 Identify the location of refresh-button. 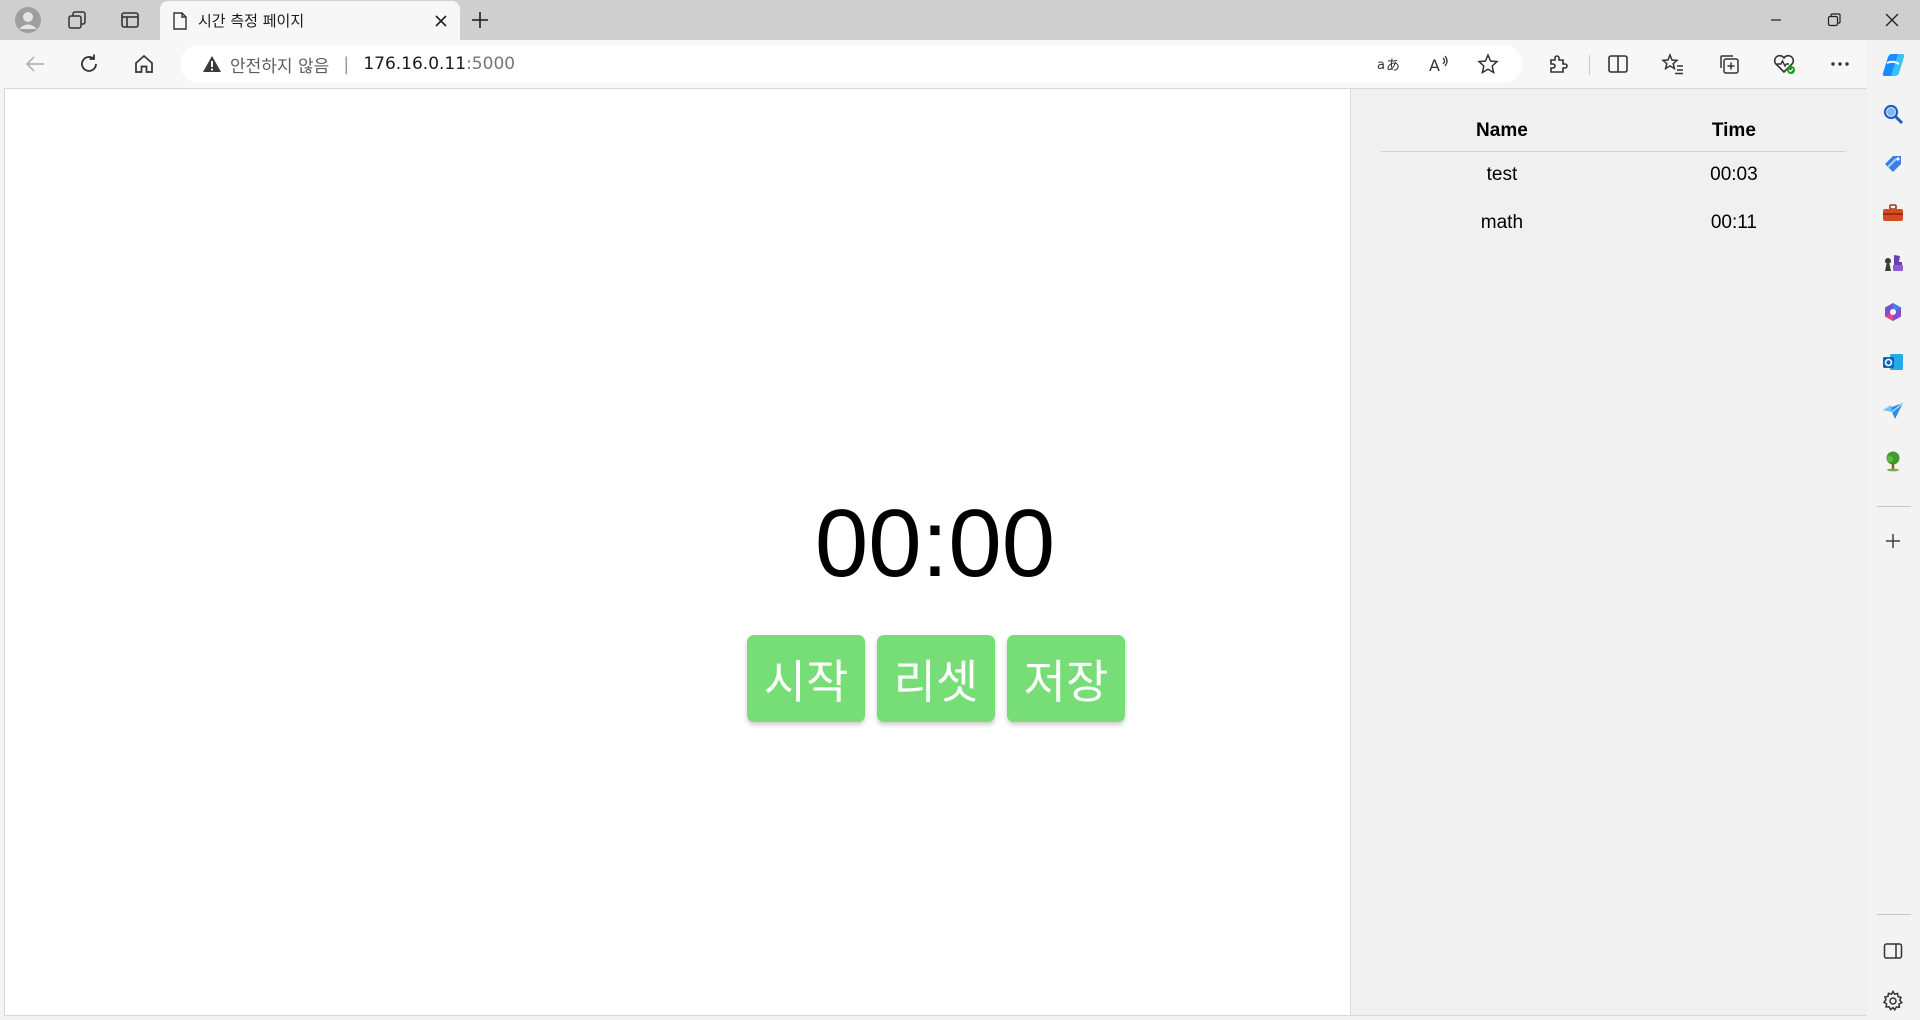
(89, 64).